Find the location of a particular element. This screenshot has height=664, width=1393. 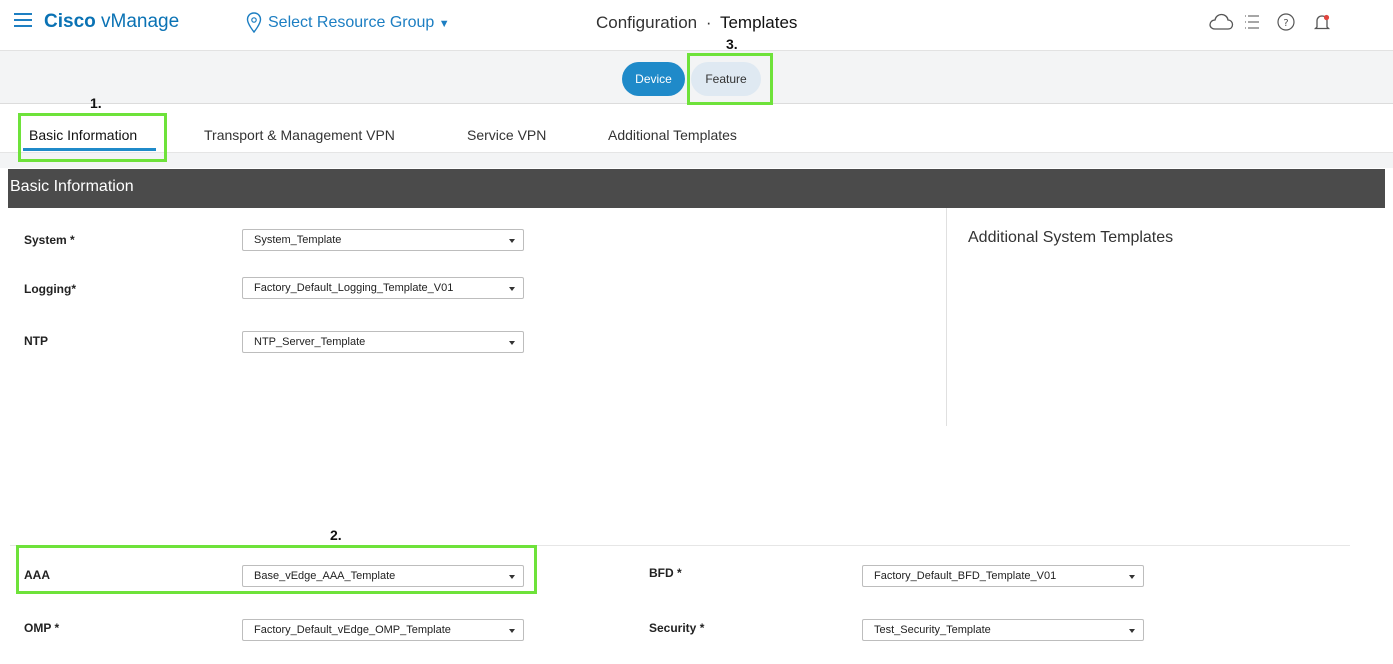

annotation-step-2: 2. is located at coordinates (336, 535).